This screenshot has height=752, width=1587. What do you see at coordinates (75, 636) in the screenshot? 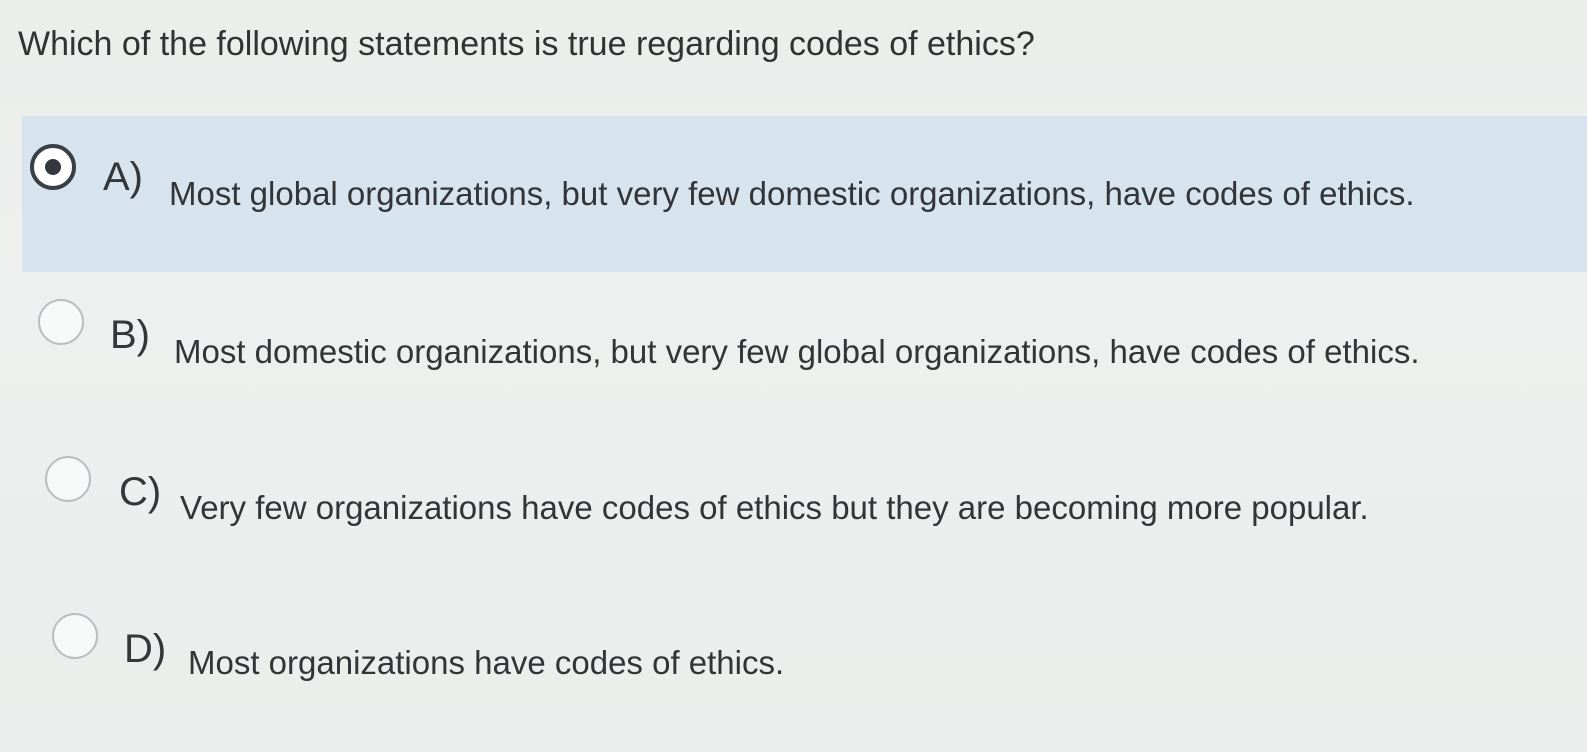
I see `radio-button-d` at bounding box center [75, 636].